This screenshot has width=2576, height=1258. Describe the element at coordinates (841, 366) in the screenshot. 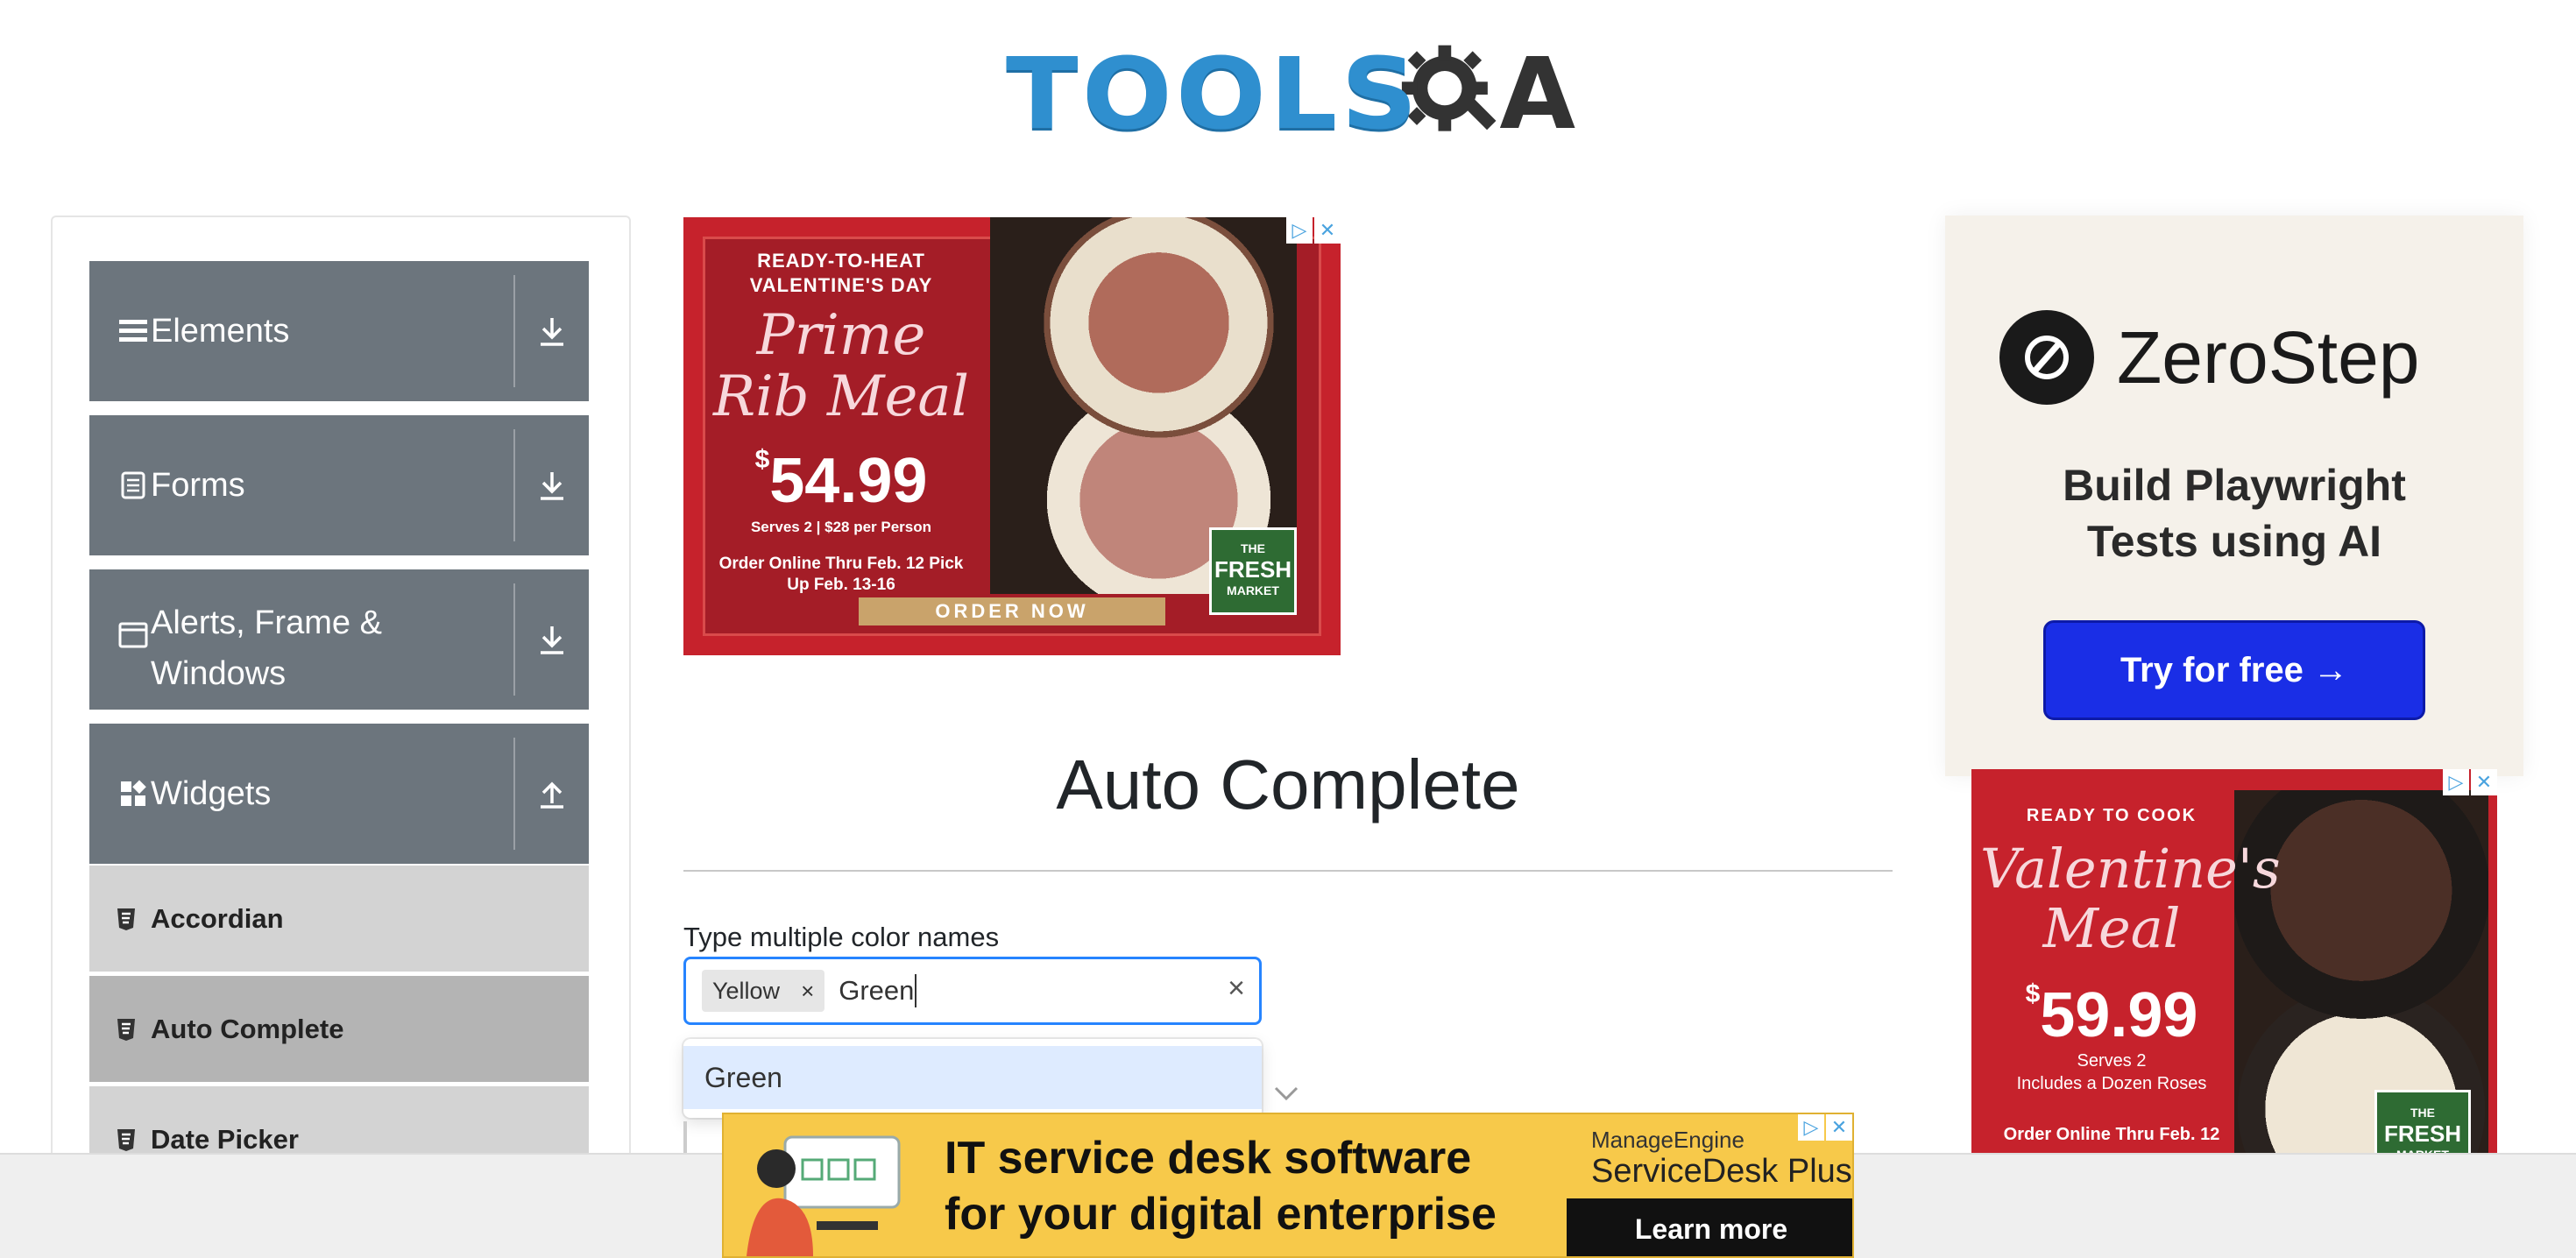

I see `ad-headline: Prime Rib Meal` at that location.